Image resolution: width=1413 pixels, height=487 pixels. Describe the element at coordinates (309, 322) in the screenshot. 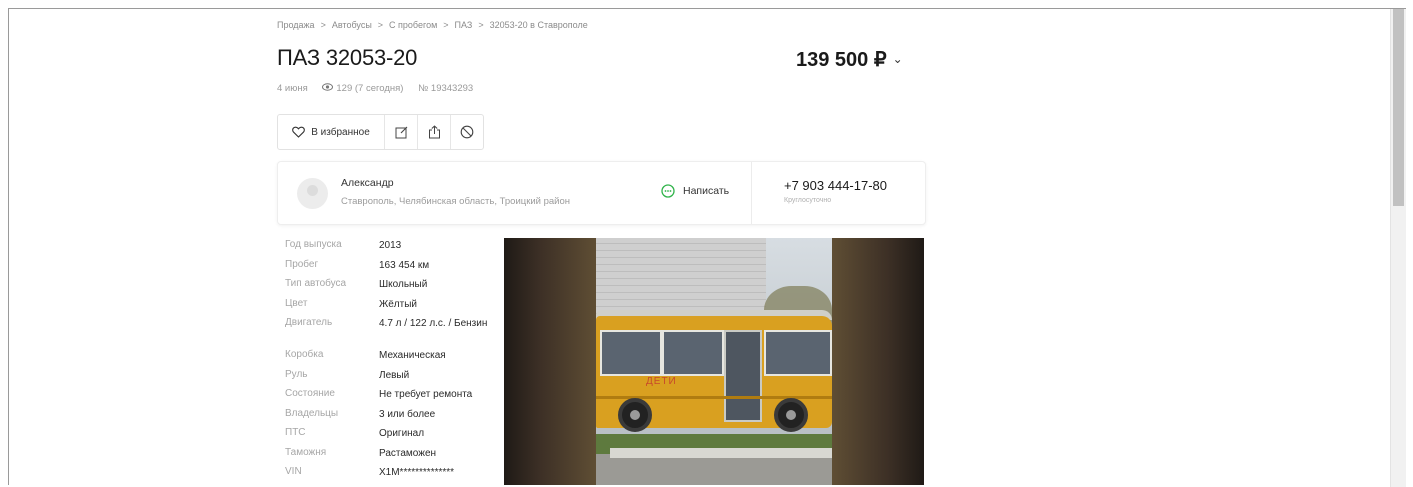

I see `spec-key: Двигатель` at that location.